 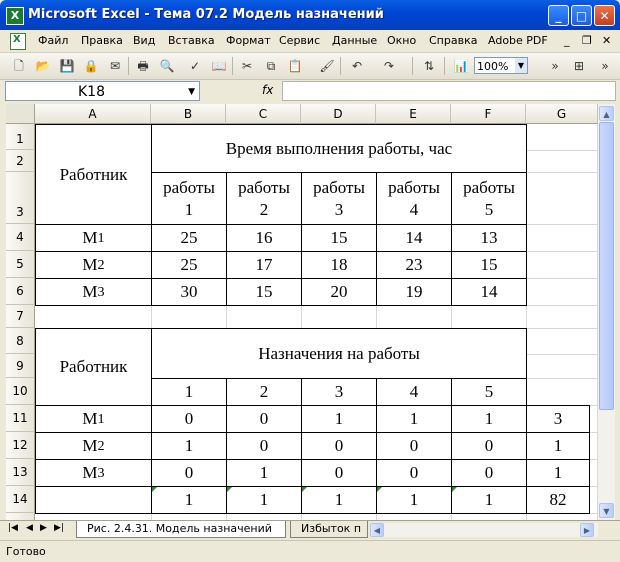 What do you see at coordinates (429, 66) in the screenshot?
I see `sort-icon: ⇅` at bounding box center [429, 66].